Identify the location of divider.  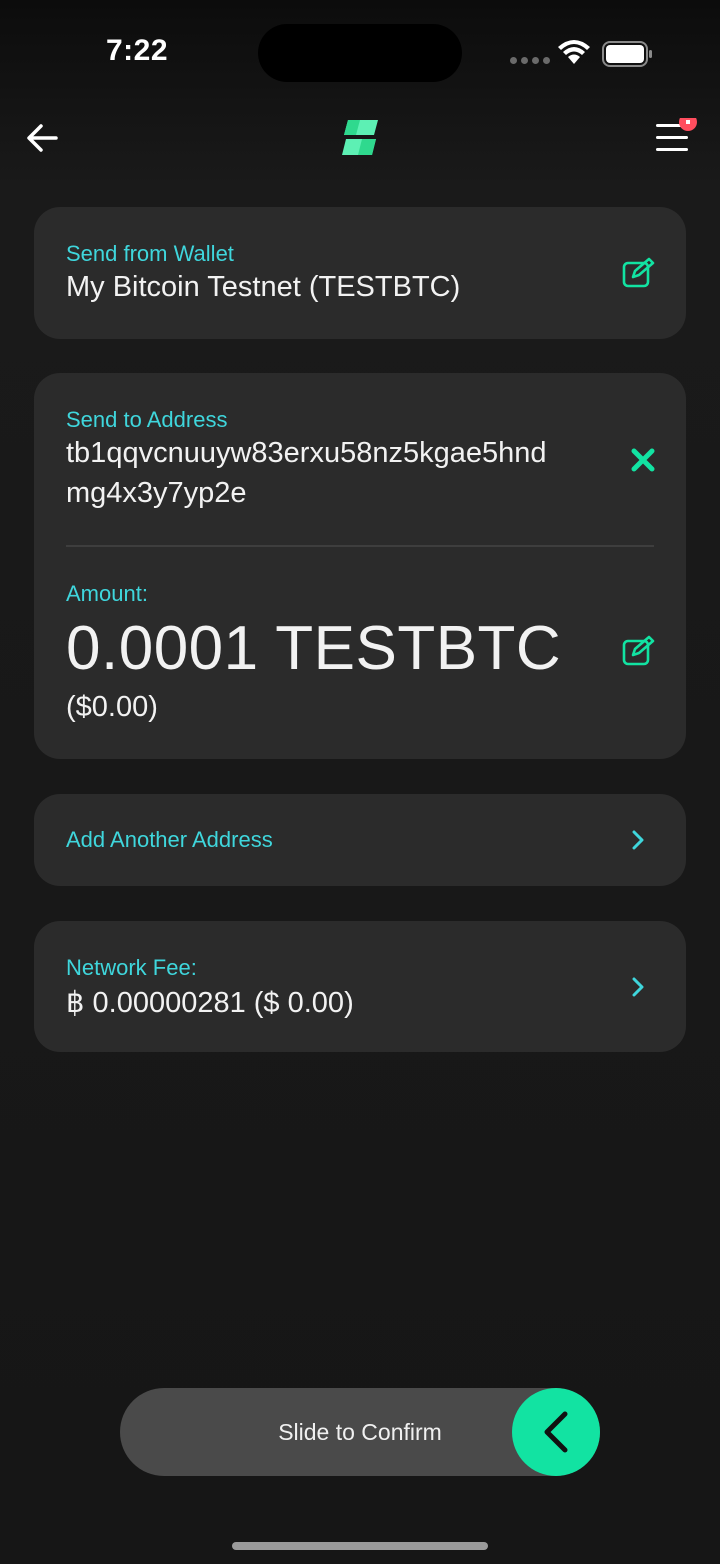
(360, 546).